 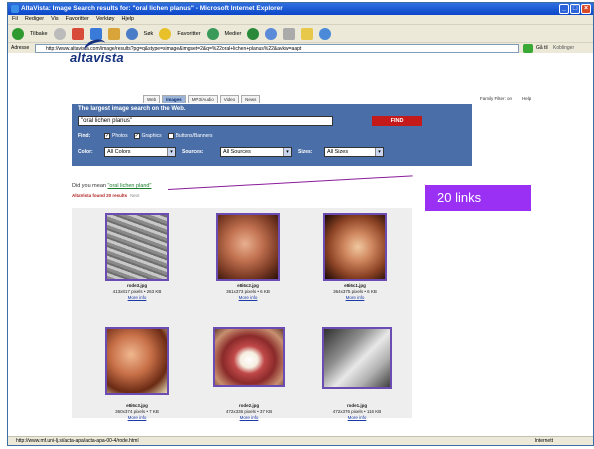 I want to click on checkbox-buttons-banners-label: Buttons/Banners, so click(x=194, y=136).